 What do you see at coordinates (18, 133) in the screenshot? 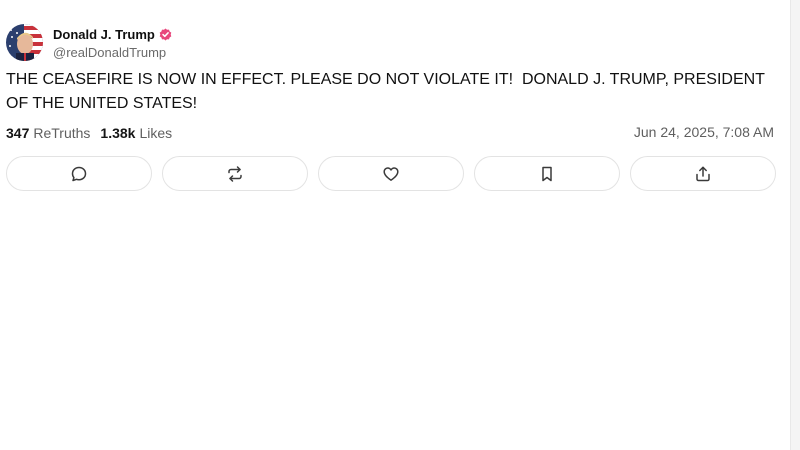
I see `retruths-count: 347` at bounding box center [18, 133].